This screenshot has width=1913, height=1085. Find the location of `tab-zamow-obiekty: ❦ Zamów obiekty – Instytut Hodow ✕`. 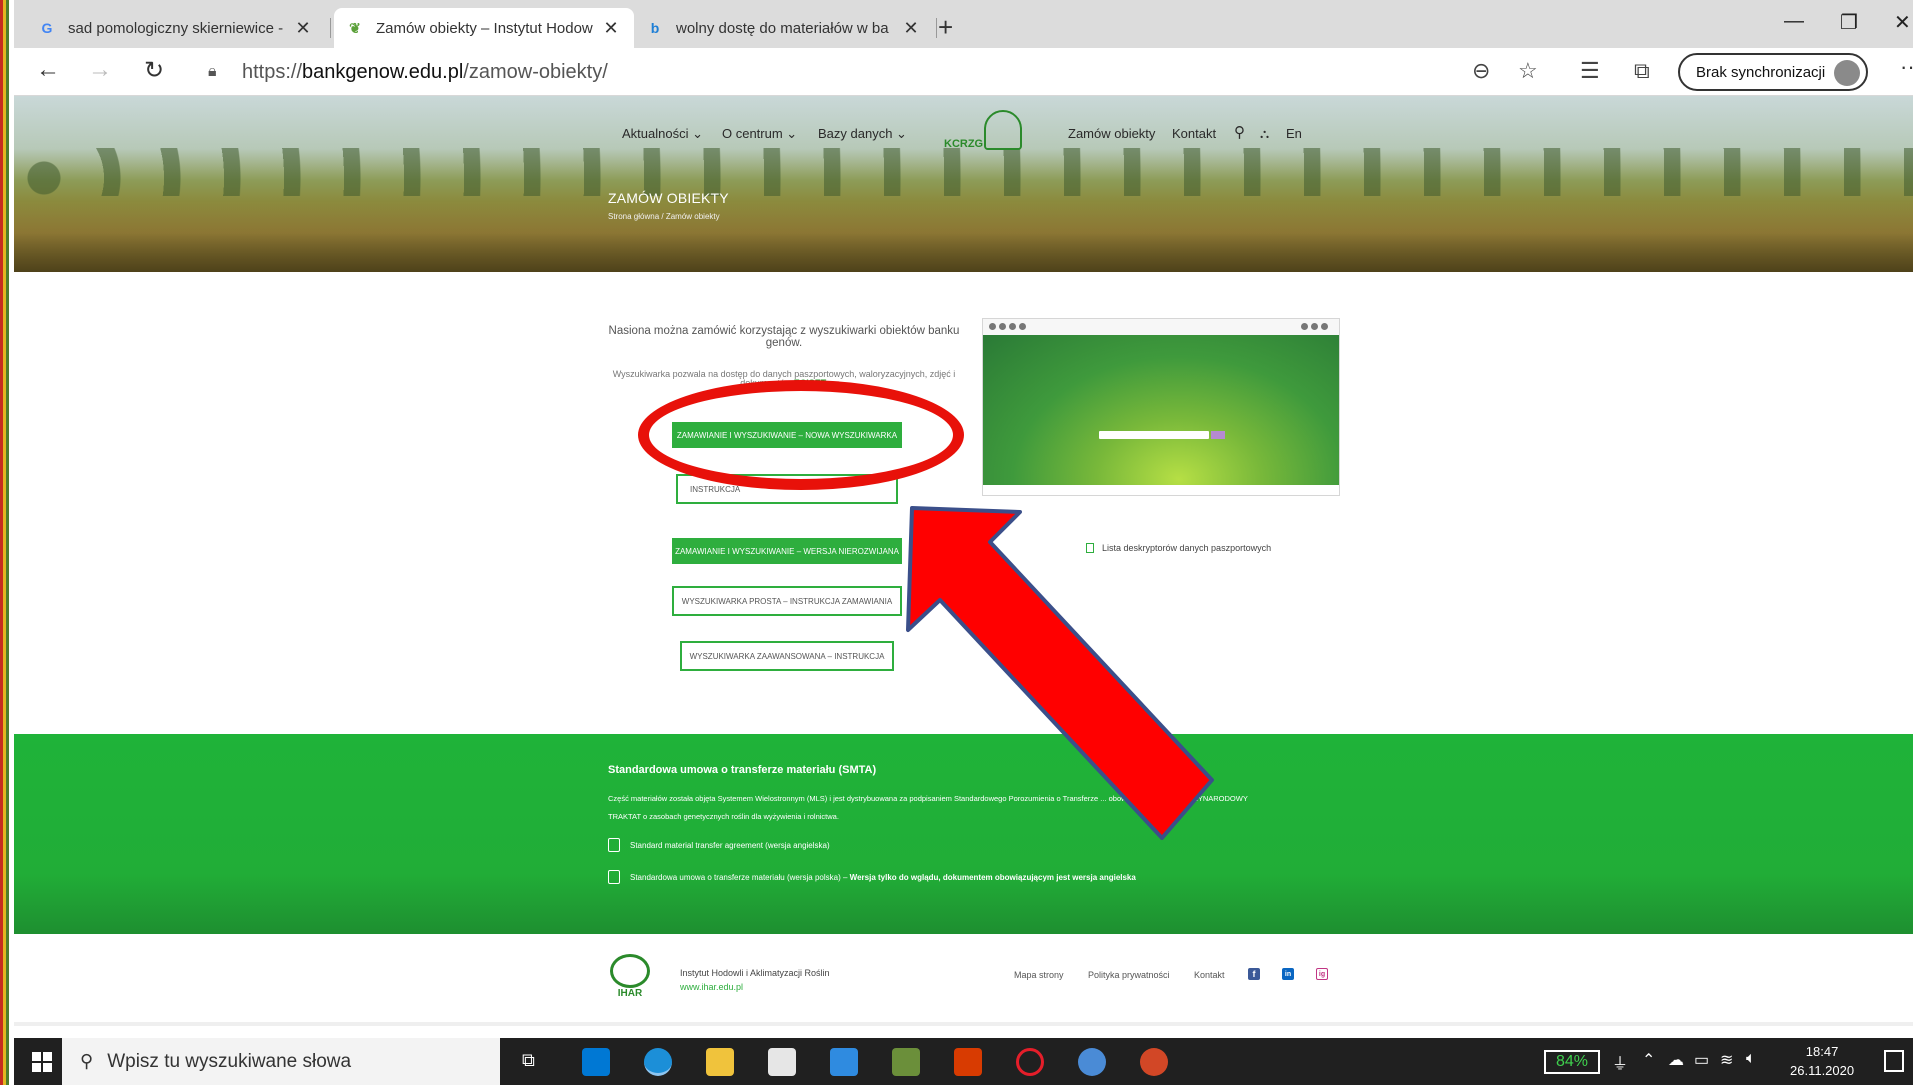

tab-zamow-obiekty: ❦ Zamów obiekty – Instytut Hodow ✕ is located at coordinates (484, 28).